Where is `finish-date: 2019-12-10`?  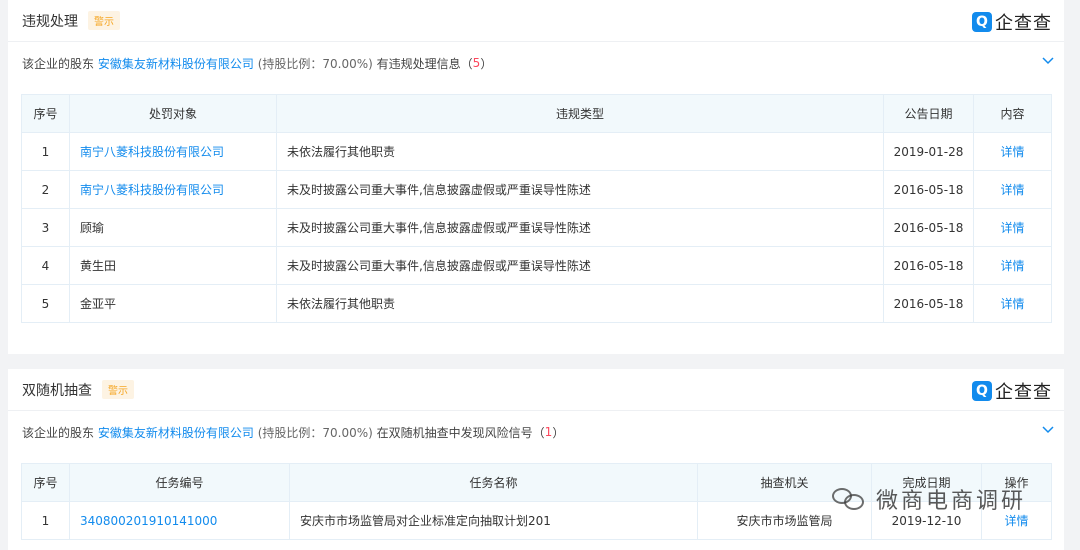 finish-date: 2019-12-10 is located at coordinates (926, 520).